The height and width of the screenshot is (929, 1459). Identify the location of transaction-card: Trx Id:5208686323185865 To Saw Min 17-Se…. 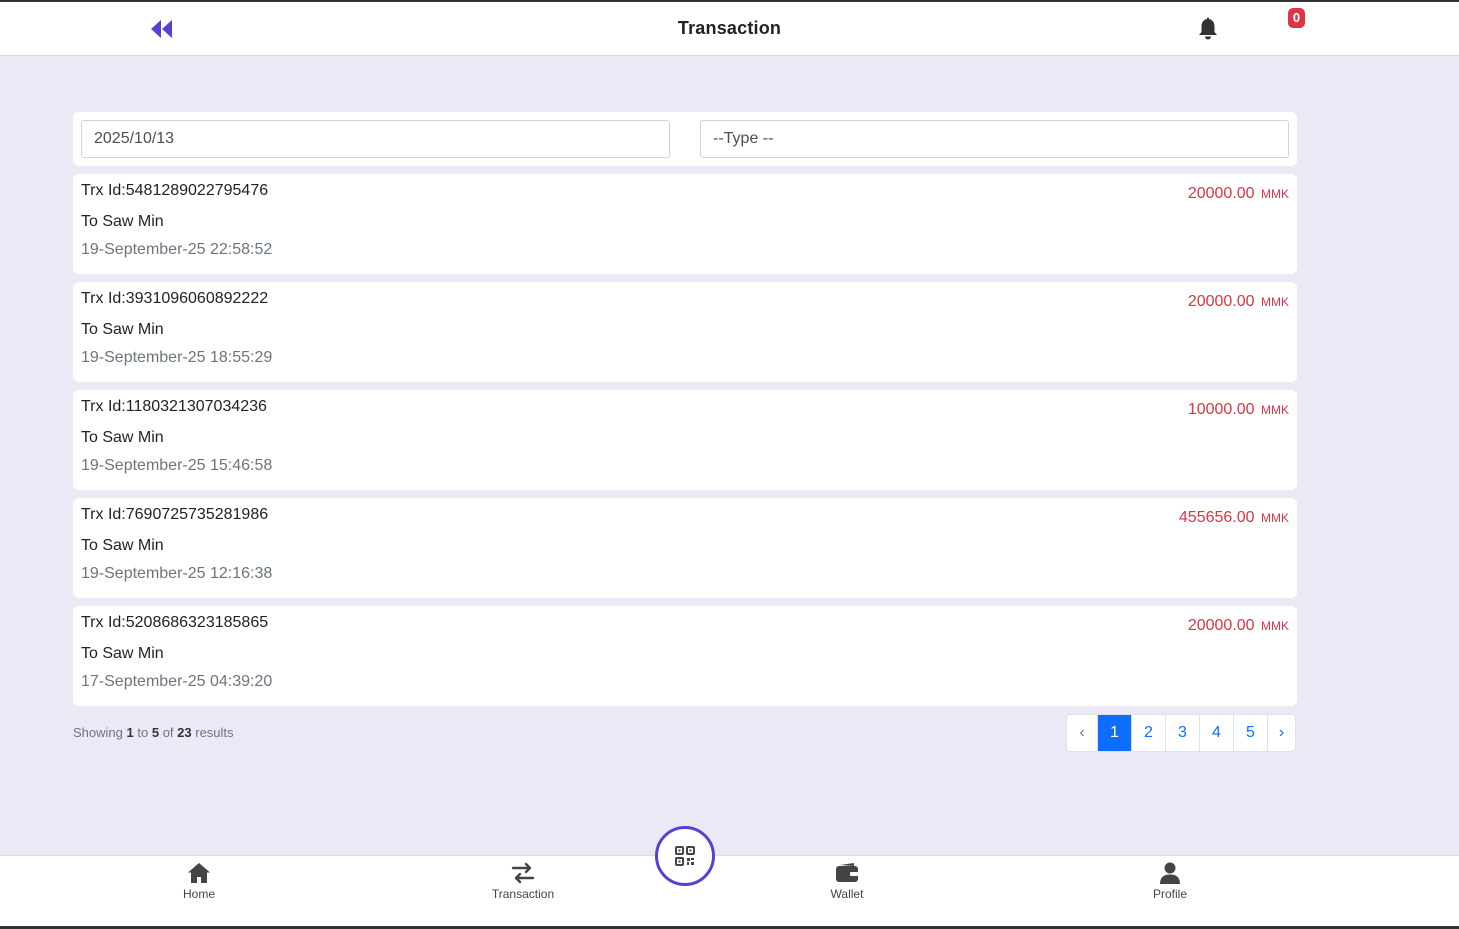
(685, 656).